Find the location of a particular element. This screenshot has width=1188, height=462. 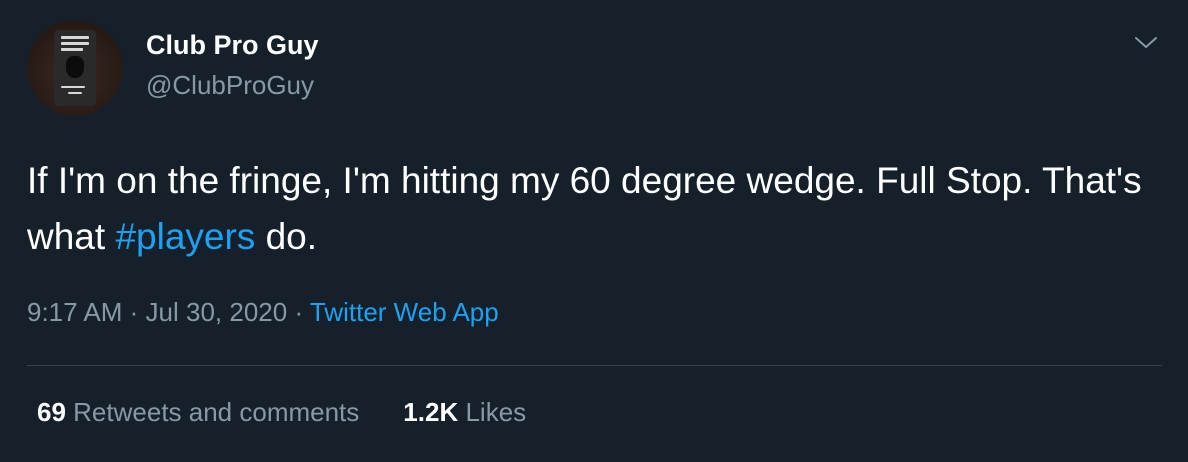

tweet-date: Jul 30, 2020 is located at coordinates (217, 312).